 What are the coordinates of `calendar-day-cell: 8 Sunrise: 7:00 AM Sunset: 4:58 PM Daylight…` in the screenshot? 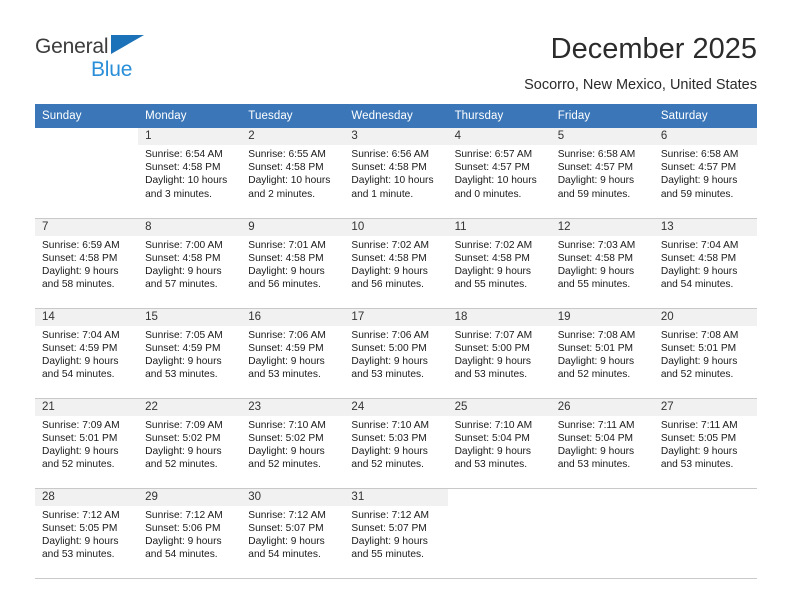 It's located at (190, 263).